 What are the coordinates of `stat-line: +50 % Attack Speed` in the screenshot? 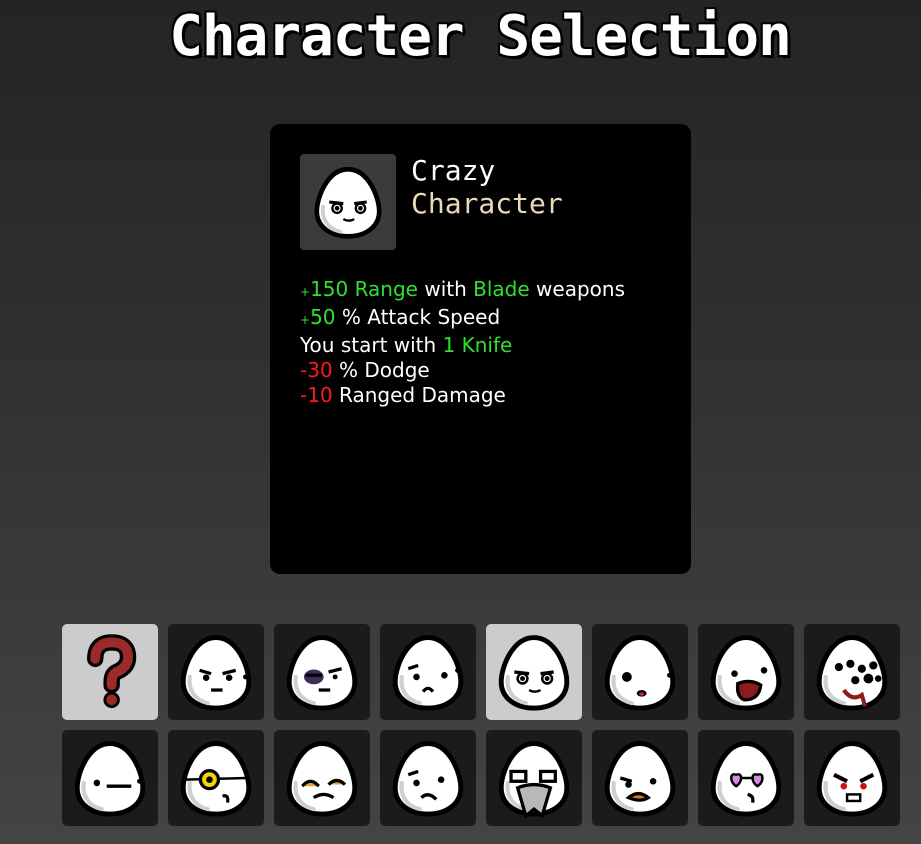 It's located at (462, 319).